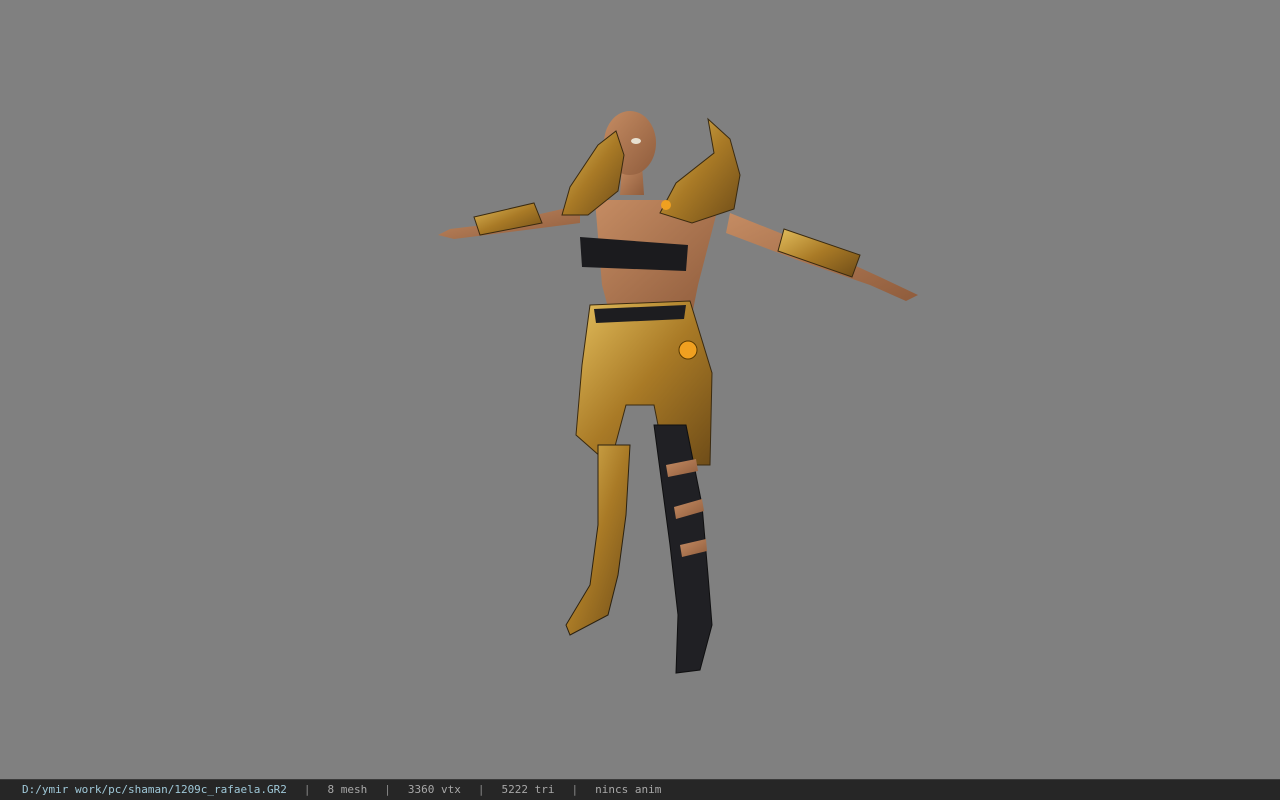 The width and height of the screenshot is (1280, 800). Describe the element at coordinates (666, 205) in the screenshot. I see `shoulder-gem` at that location.